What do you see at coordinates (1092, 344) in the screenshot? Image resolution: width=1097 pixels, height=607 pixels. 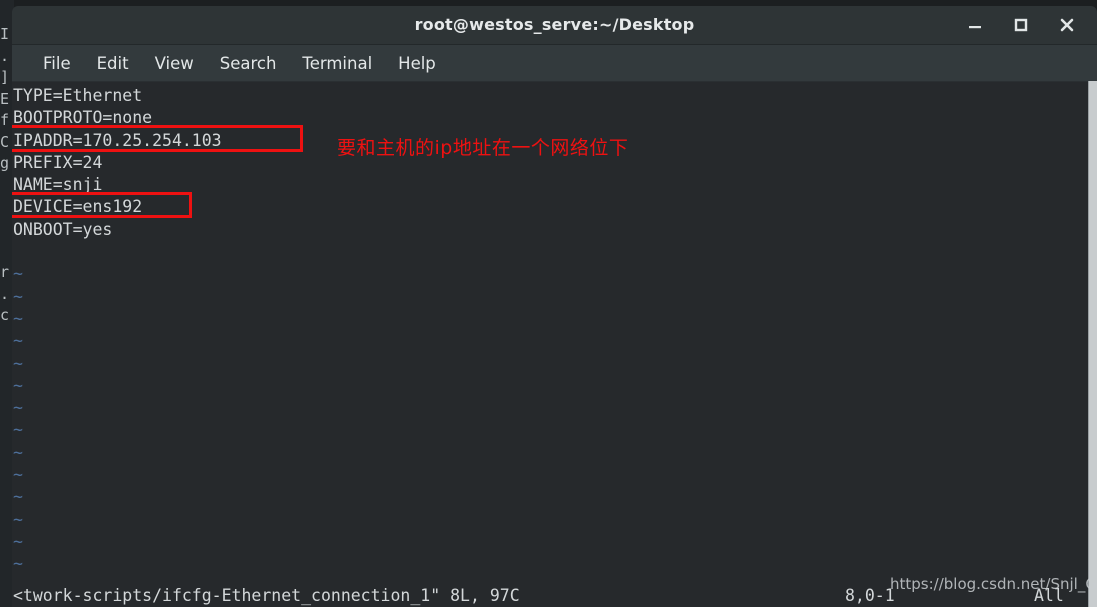 I see `vertical-scrollbar` at bounding box center [1092, 344].